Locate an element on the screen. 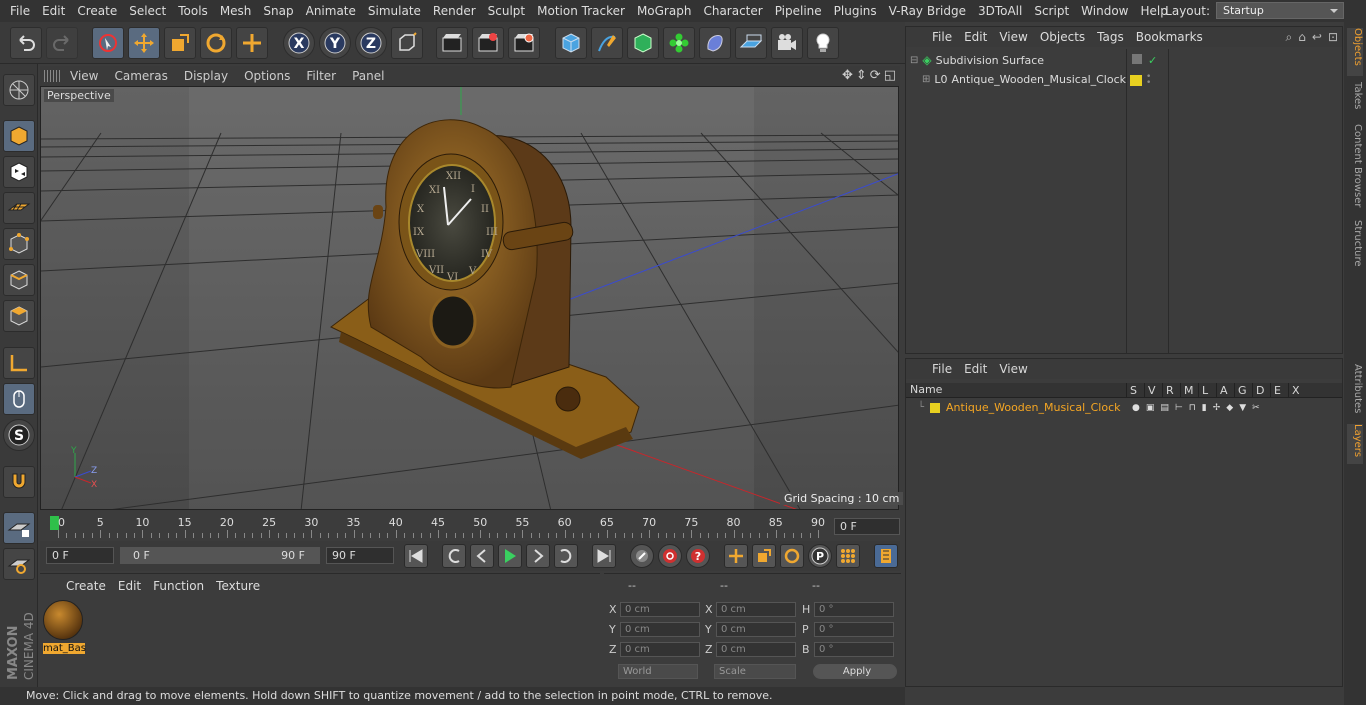 This screenshot has height=705, width=1366. polygons-mode-icon is located at coordinates (19, 316).